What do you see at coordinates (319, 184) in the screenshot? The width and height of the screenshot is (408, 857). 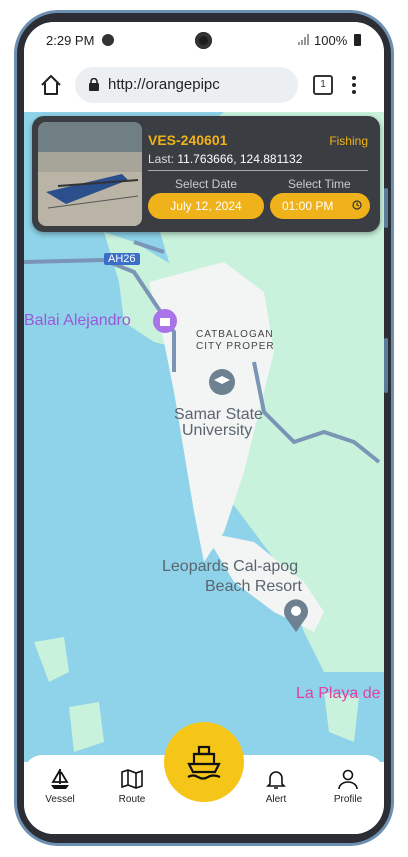 I see `select-time-label: Select Time` at bounding box center [319, 184].